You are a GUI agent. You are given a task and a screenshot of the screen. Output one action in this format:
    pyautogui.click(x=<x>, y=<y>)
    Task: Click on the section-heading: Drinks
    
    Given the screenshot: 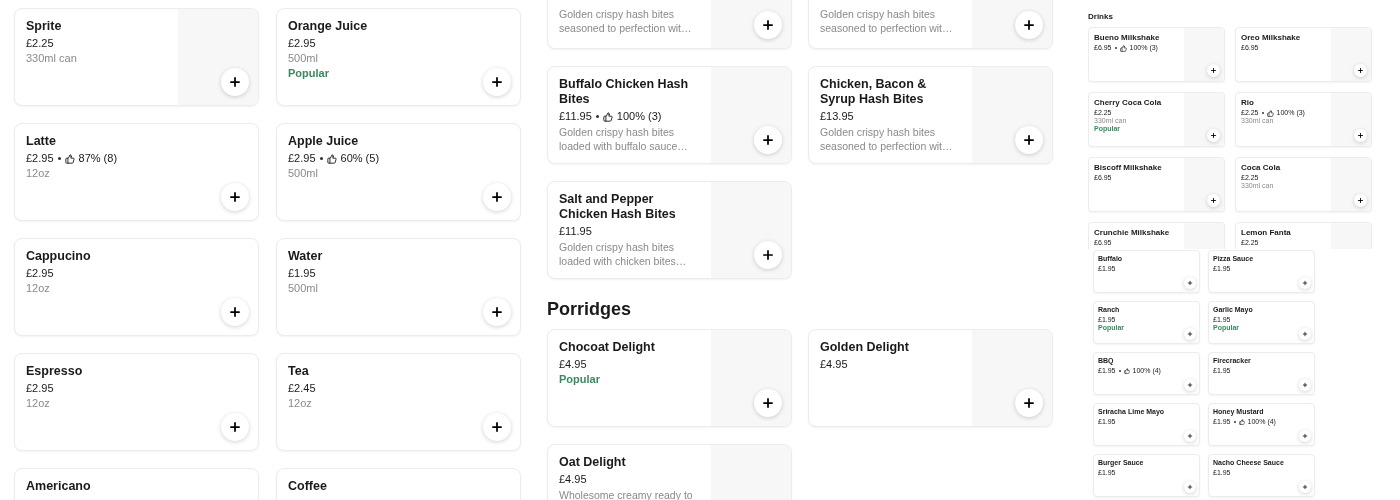 What is the action you would take?
    pyautogui.click(x=1101, y=17)
    